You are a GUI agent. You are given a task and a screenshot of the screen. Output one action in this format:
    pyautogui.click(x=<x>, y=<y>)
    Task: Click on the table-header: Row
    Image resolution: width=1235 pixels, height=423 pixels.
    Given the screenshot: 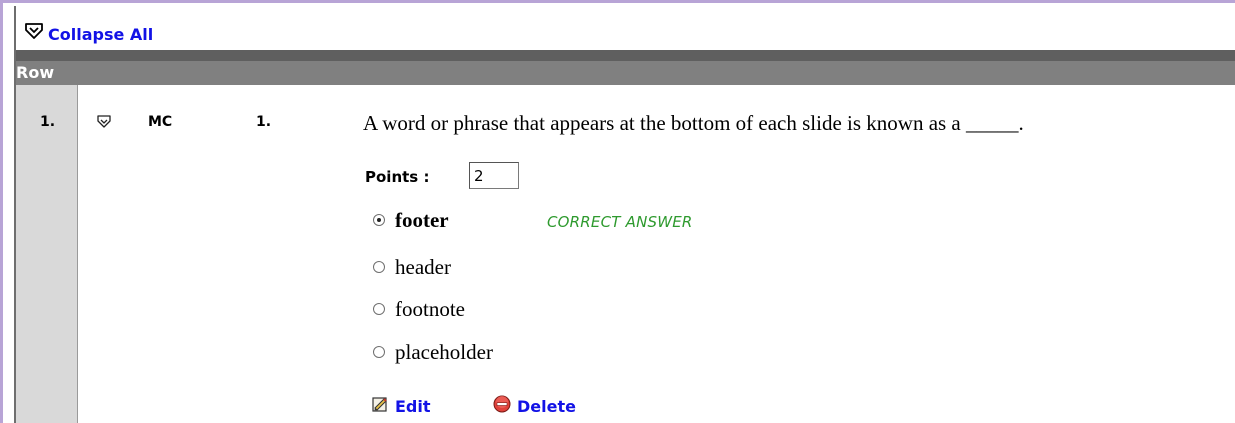 What is the action you would take?
    pyautogui.click(x=625, y=67)
    